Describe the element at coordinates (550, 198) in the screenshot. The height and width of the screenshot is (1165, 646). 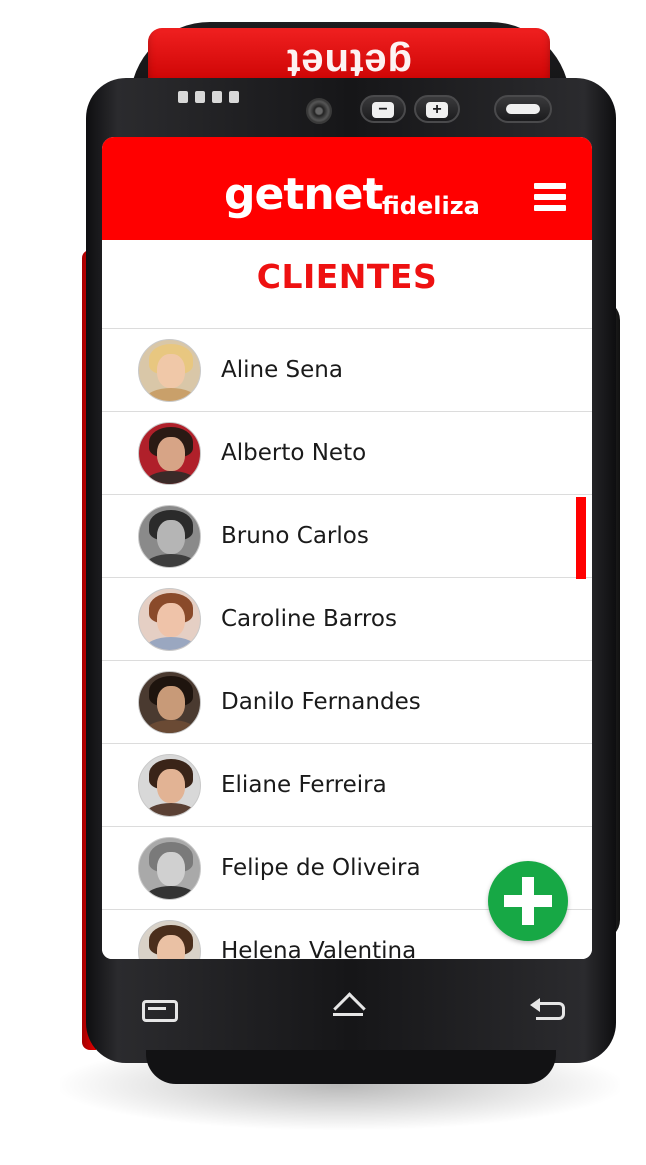
I see `hamburger-menu-icon` at that location.